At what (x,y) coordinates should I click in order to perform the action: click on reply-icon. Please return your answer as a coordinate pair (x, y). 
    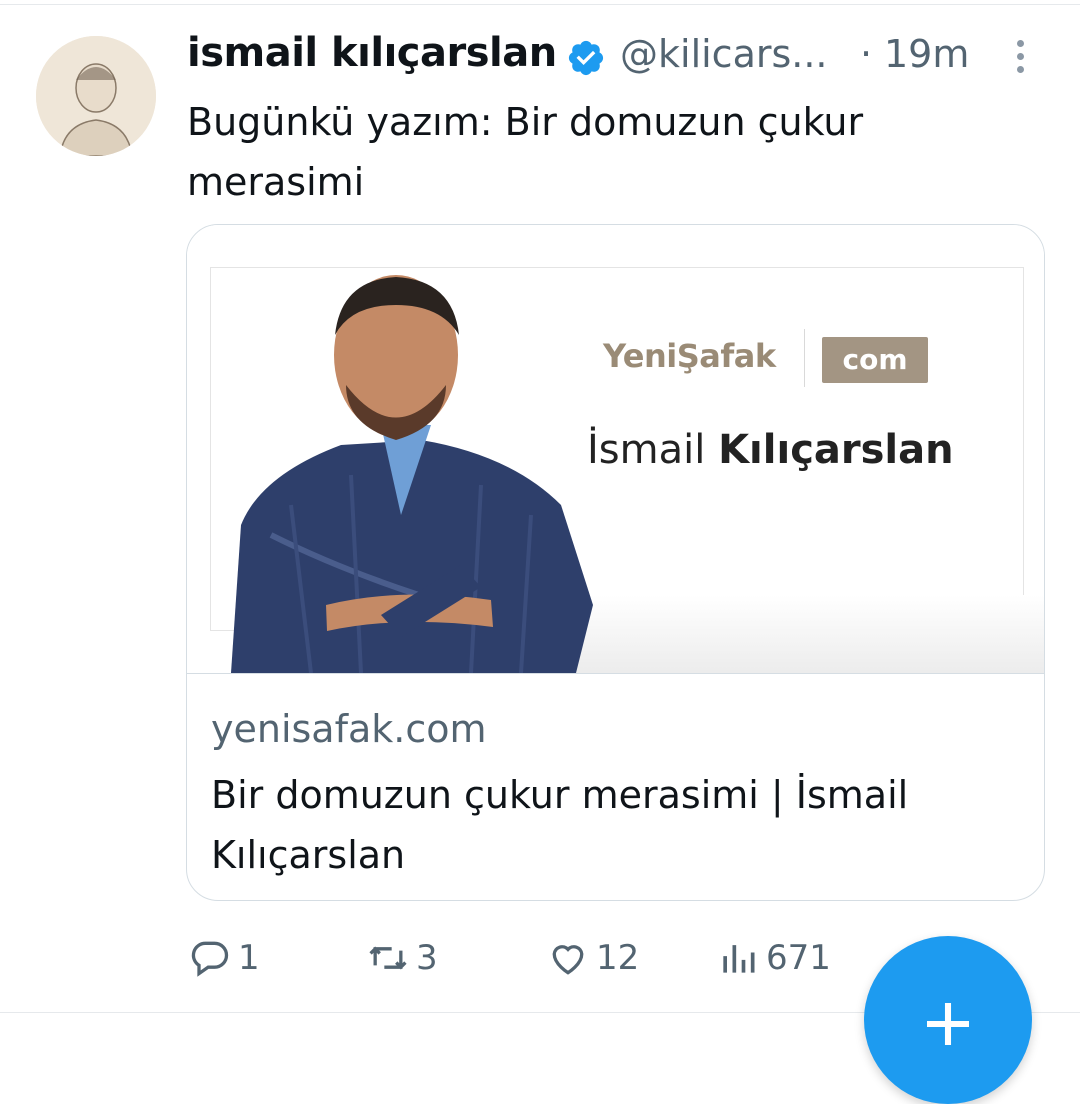
    Looking at the image, I should click on (210, 959).